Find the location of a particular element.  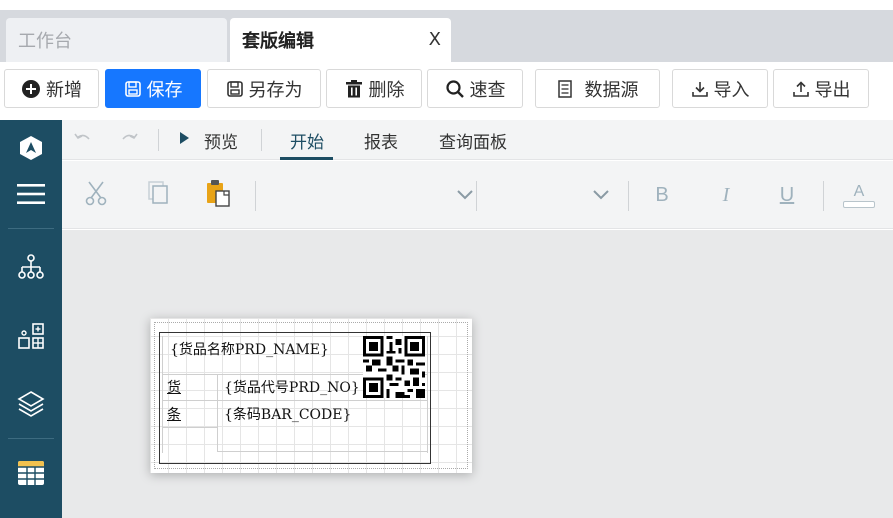

barcode-field: {条码BAR_CODE} is located at coordinates (287, 414).